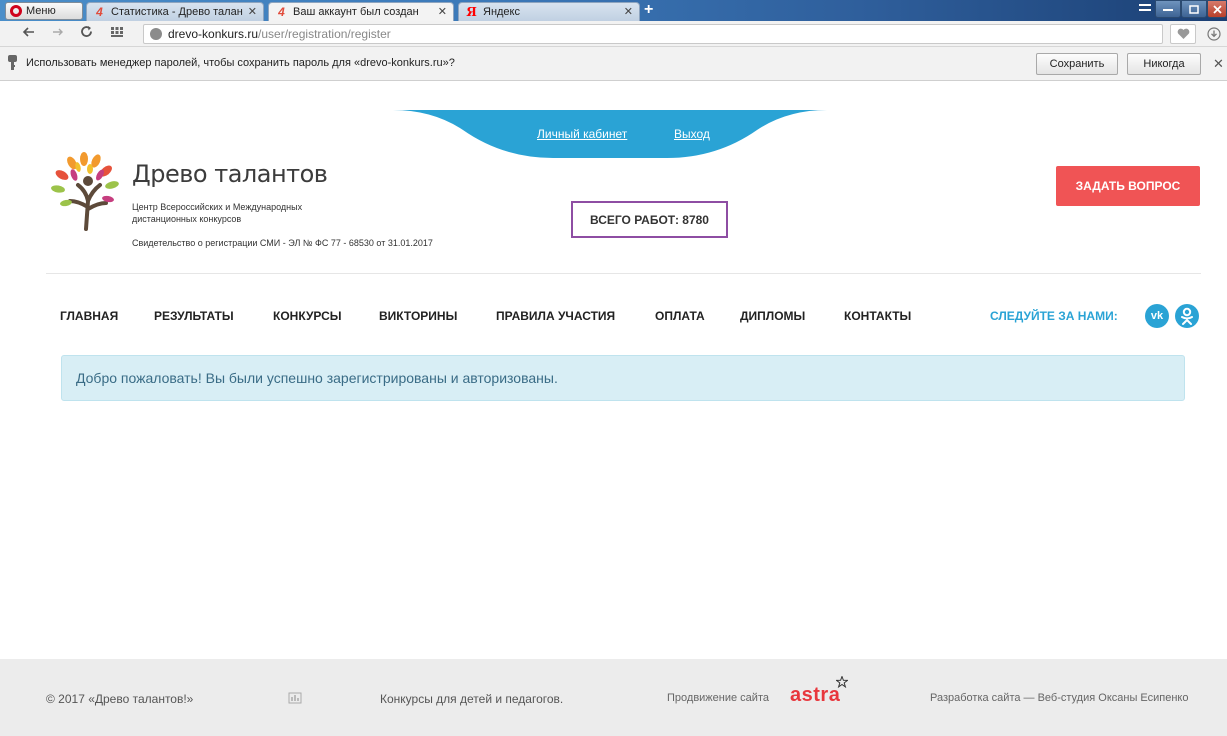  What do you see at coordinates (156, 34) in the screenshot?
I see `site-info-globe-icon` at bounding box center [156, 34].